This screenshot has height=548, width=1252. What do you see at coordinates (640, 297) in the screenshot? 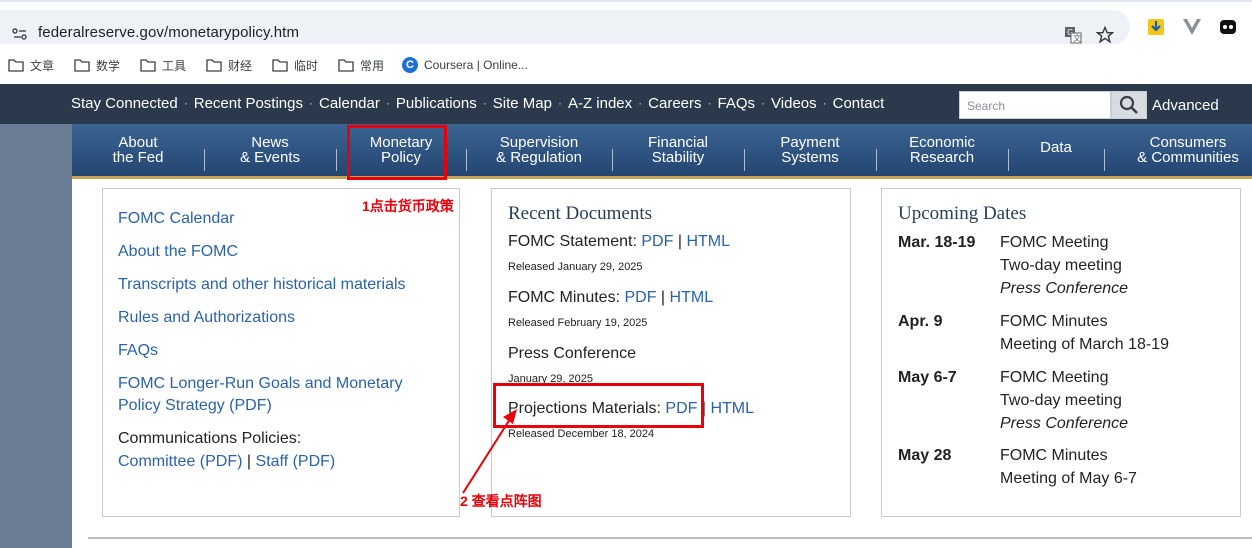
I see `minutes-pdf-link: PDF` at bounding box center [640, 297].